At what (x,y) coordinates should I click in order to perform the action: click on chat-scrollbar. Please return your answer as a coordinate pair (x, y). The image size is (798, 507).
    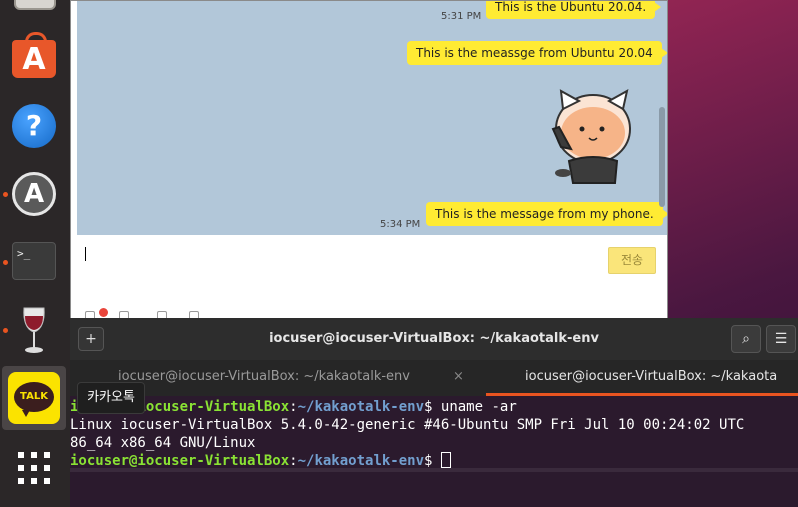
    Looking at the image, I should click on (662, 157).